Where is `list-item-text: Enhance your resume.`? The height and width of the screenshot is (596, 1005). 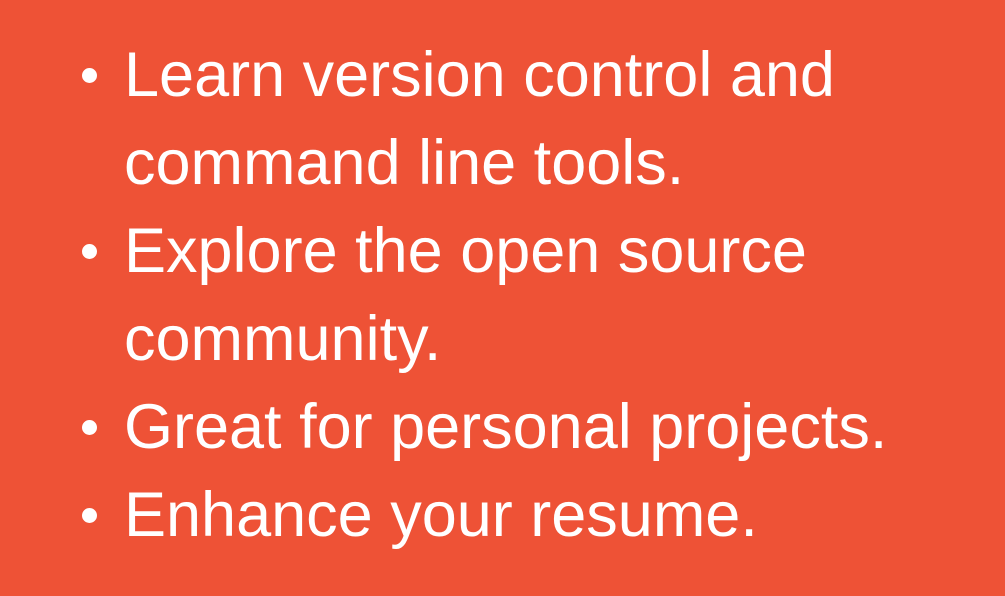
list-item-text: Enhance your resume. is located at coordinates (441, 515).